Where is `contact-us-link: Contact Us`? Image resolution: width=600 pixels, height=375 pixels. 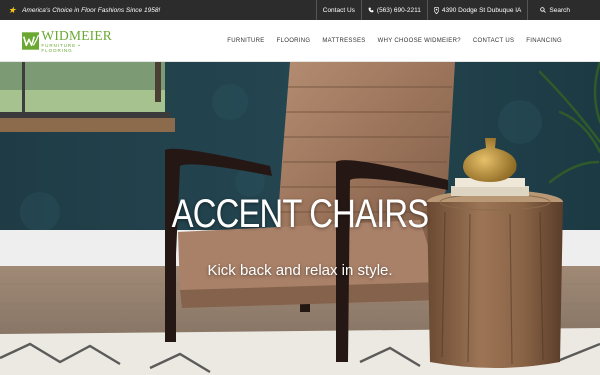 contact-us-link: Contact Us is located at coordinates (338, 10).